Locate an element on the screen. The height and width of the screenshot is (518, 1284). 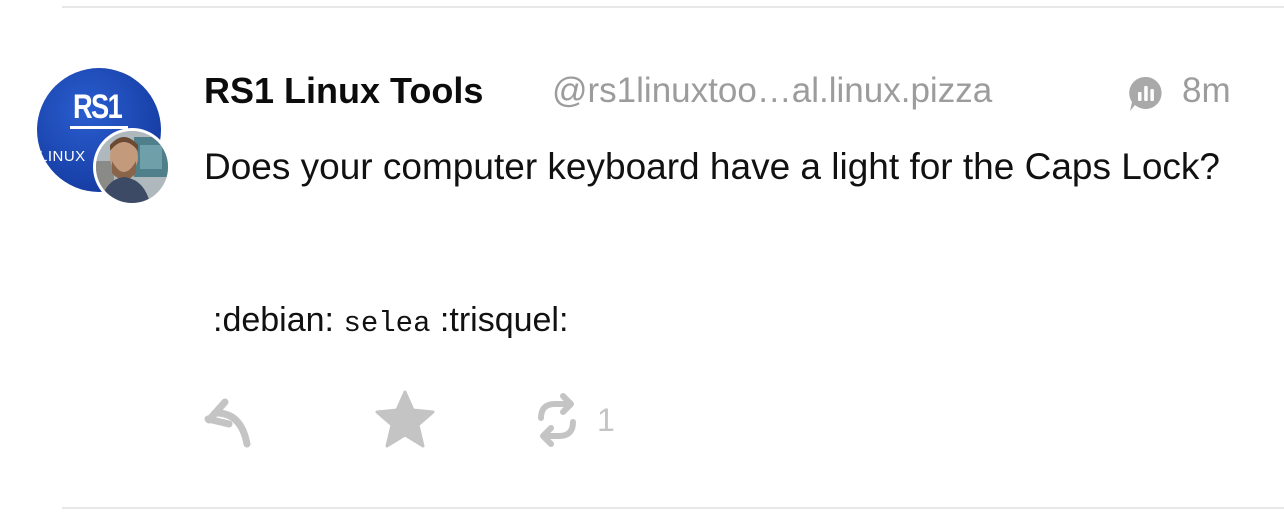
status-actions: 1 is located at coordinates (445, 423).